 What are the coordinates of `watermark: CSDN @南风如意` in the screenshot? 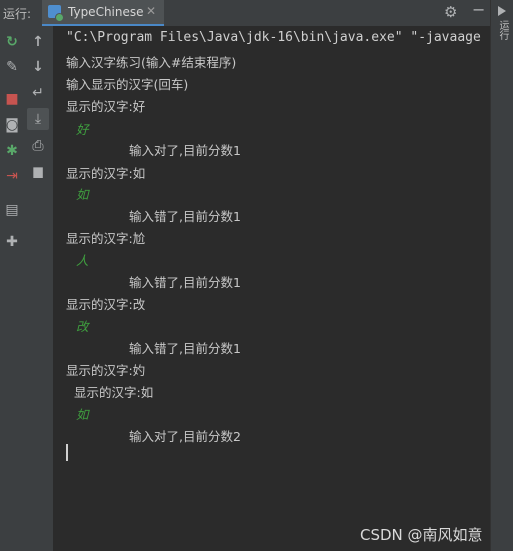 It's located at (421, 535).